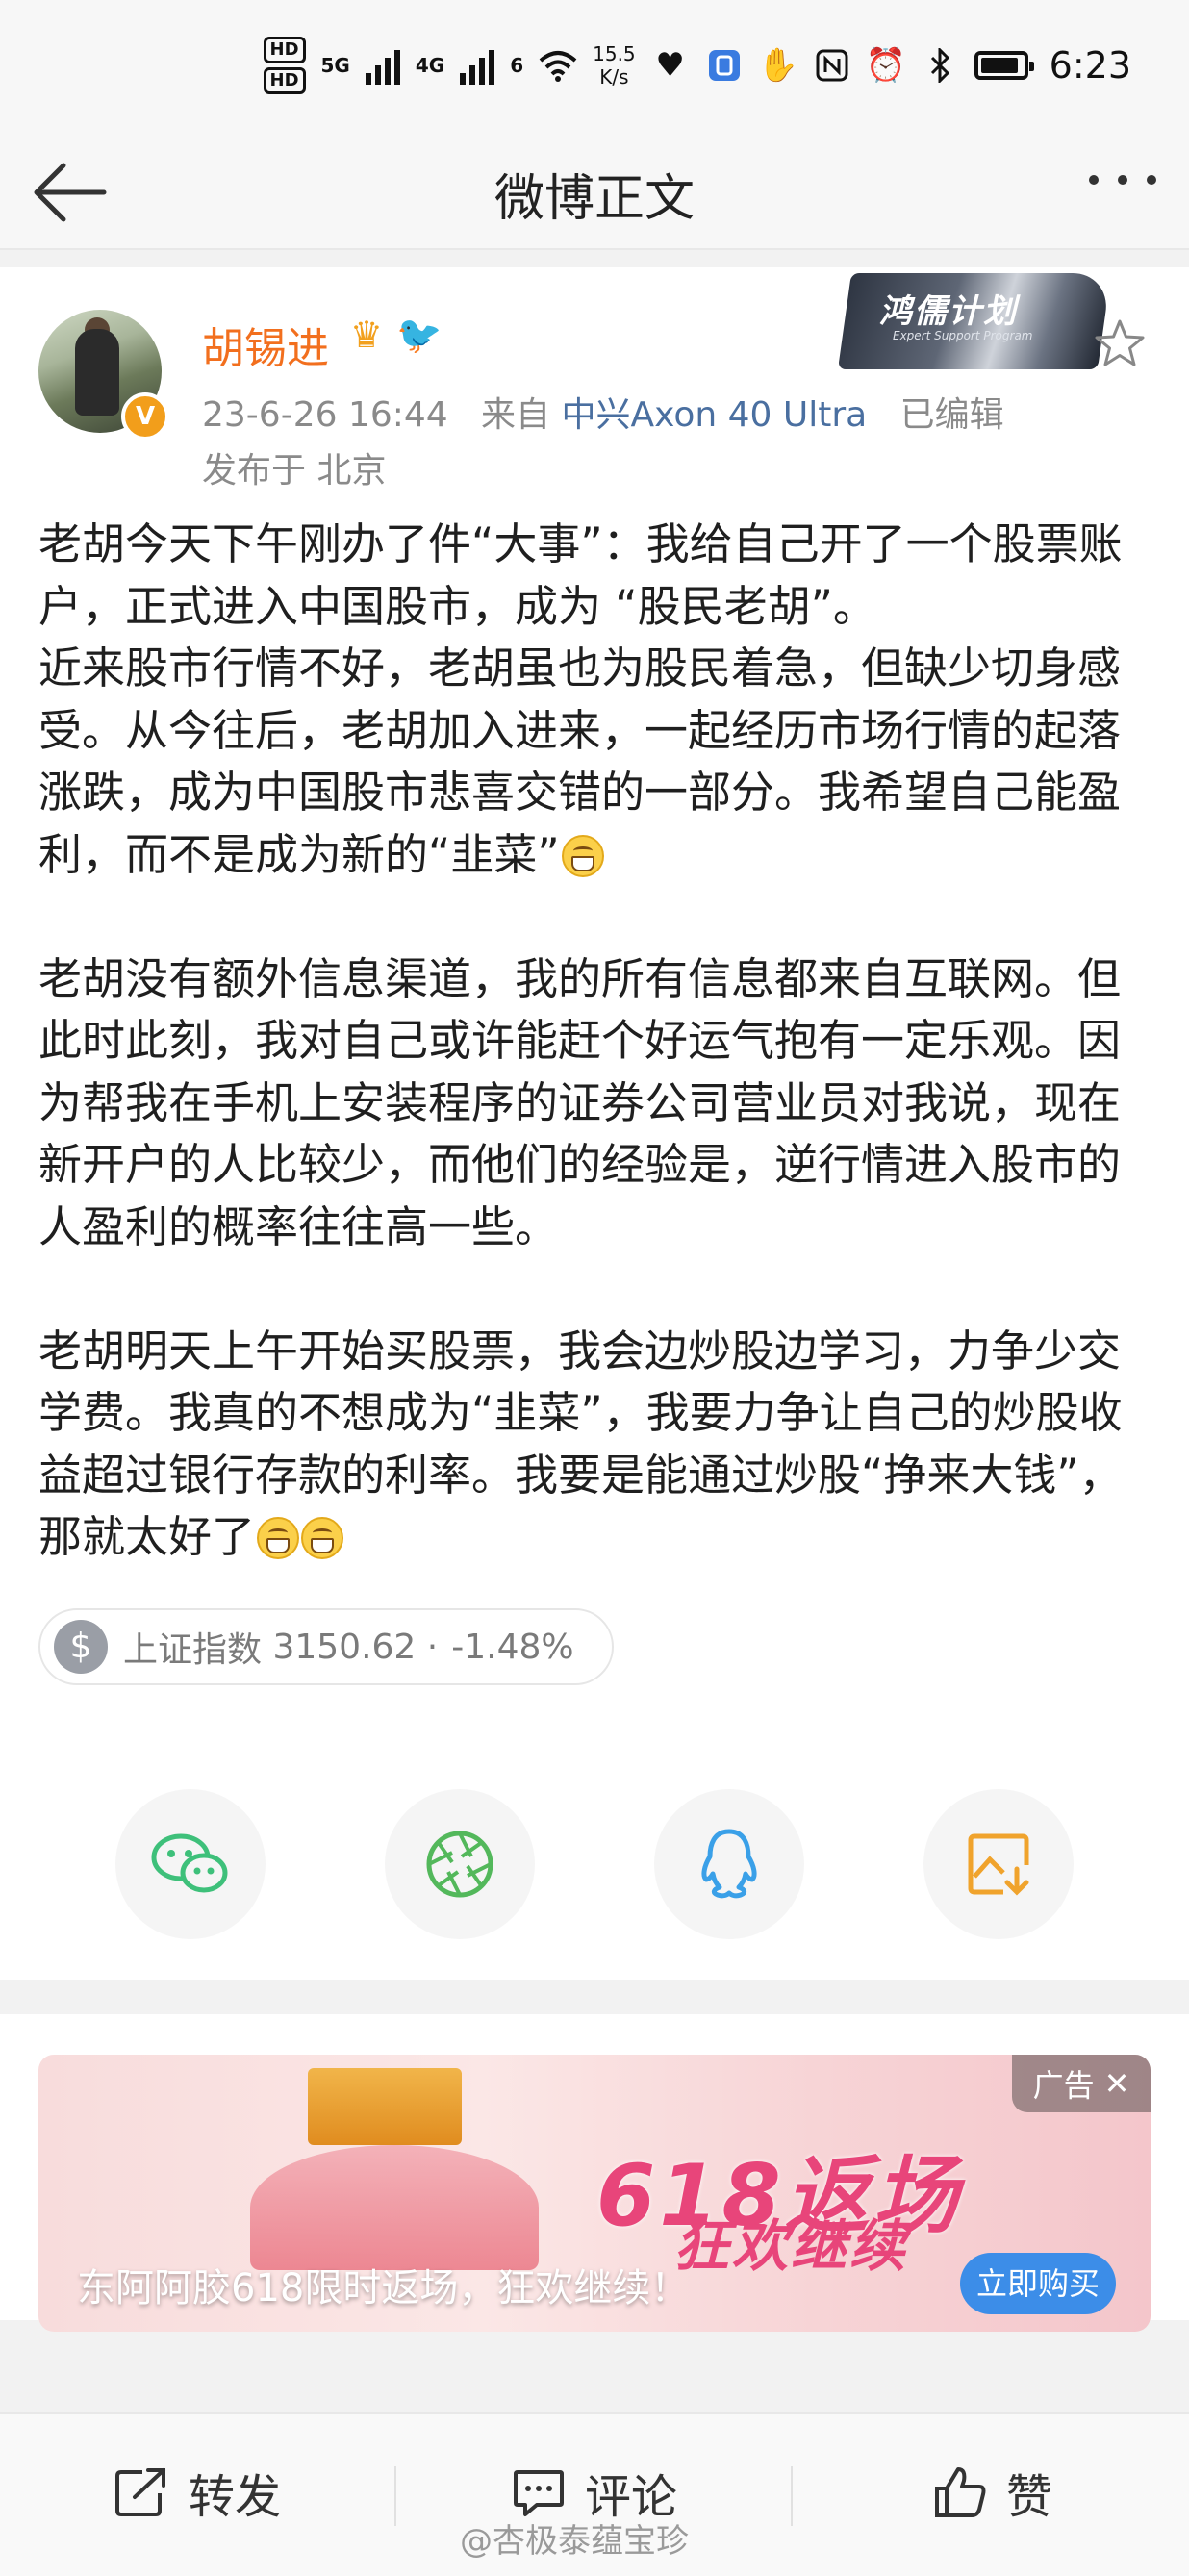  I want to click on repost-label: 转发, so click(235, 2497).